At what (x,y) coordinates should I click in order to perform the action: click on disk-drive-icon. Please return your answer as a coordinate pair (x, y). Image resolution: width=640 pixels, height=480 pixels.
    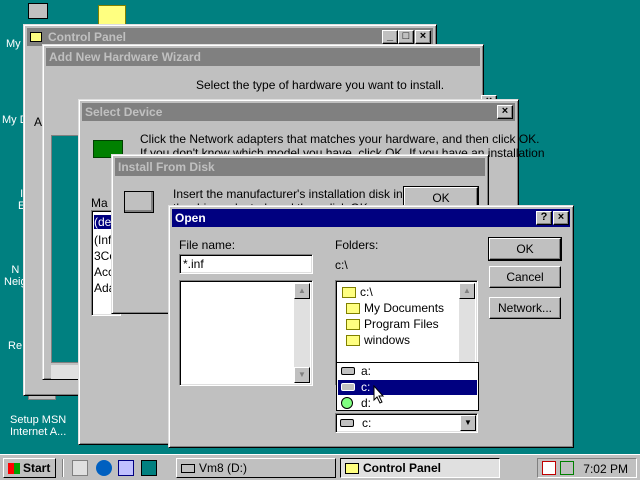
    Looking at the image, I should click on (139, 202).